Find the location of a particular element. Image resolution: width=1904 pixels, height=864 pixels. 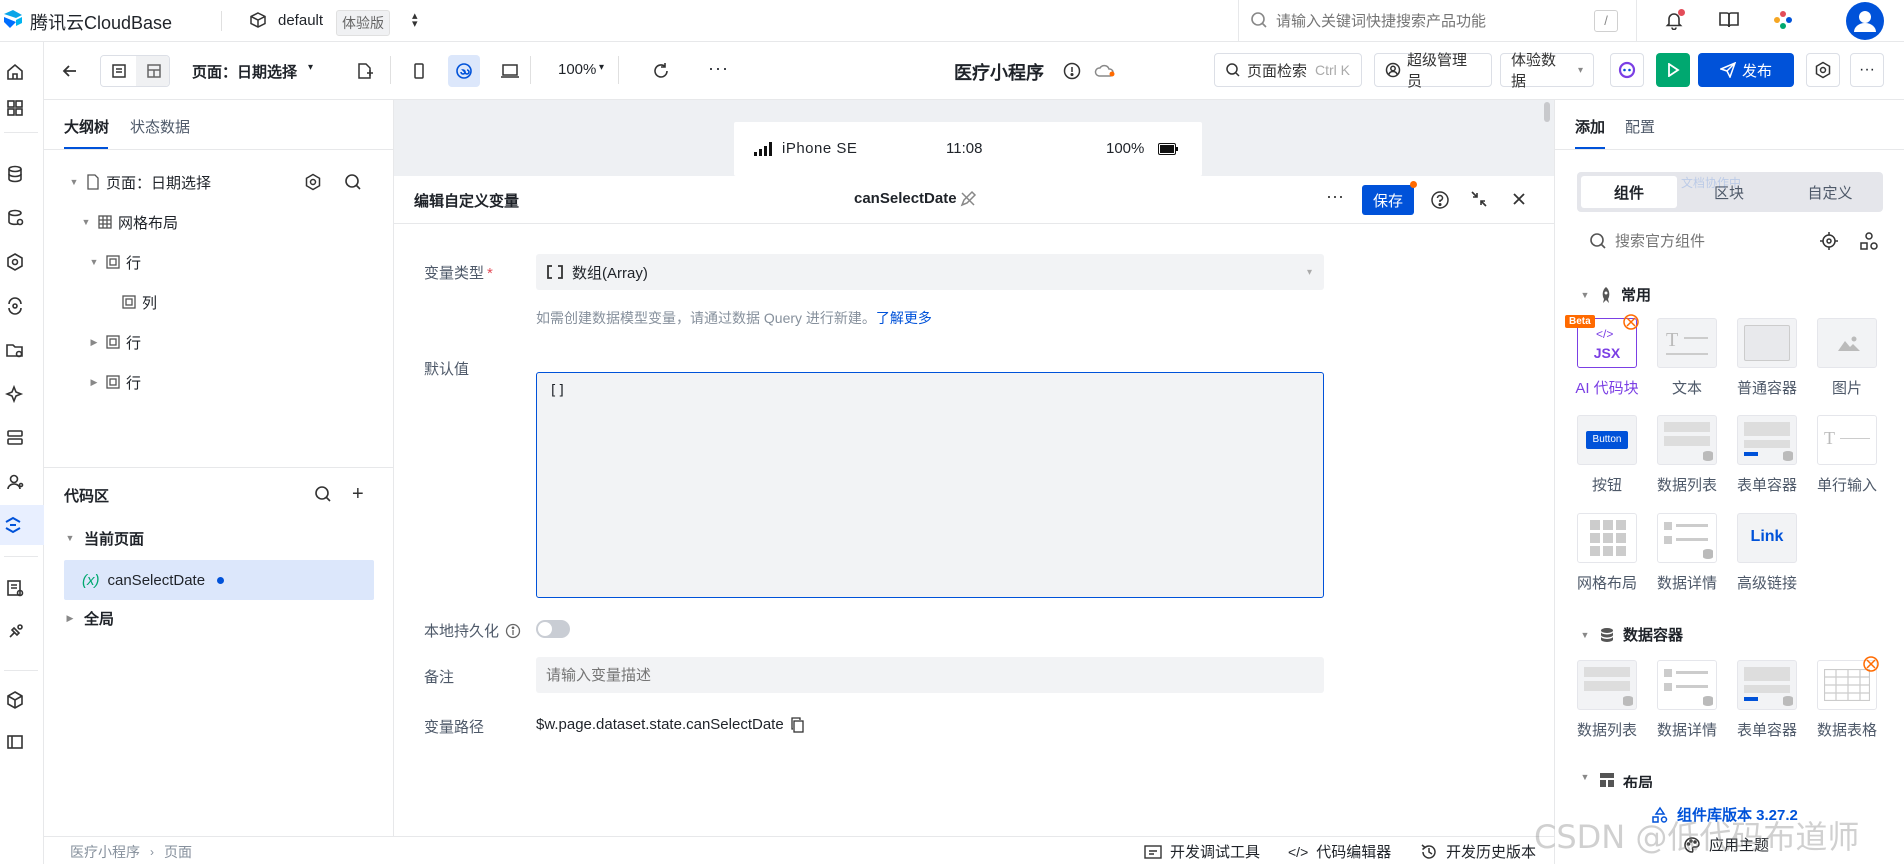

user-management-icon is located at coordinates (15, 482).